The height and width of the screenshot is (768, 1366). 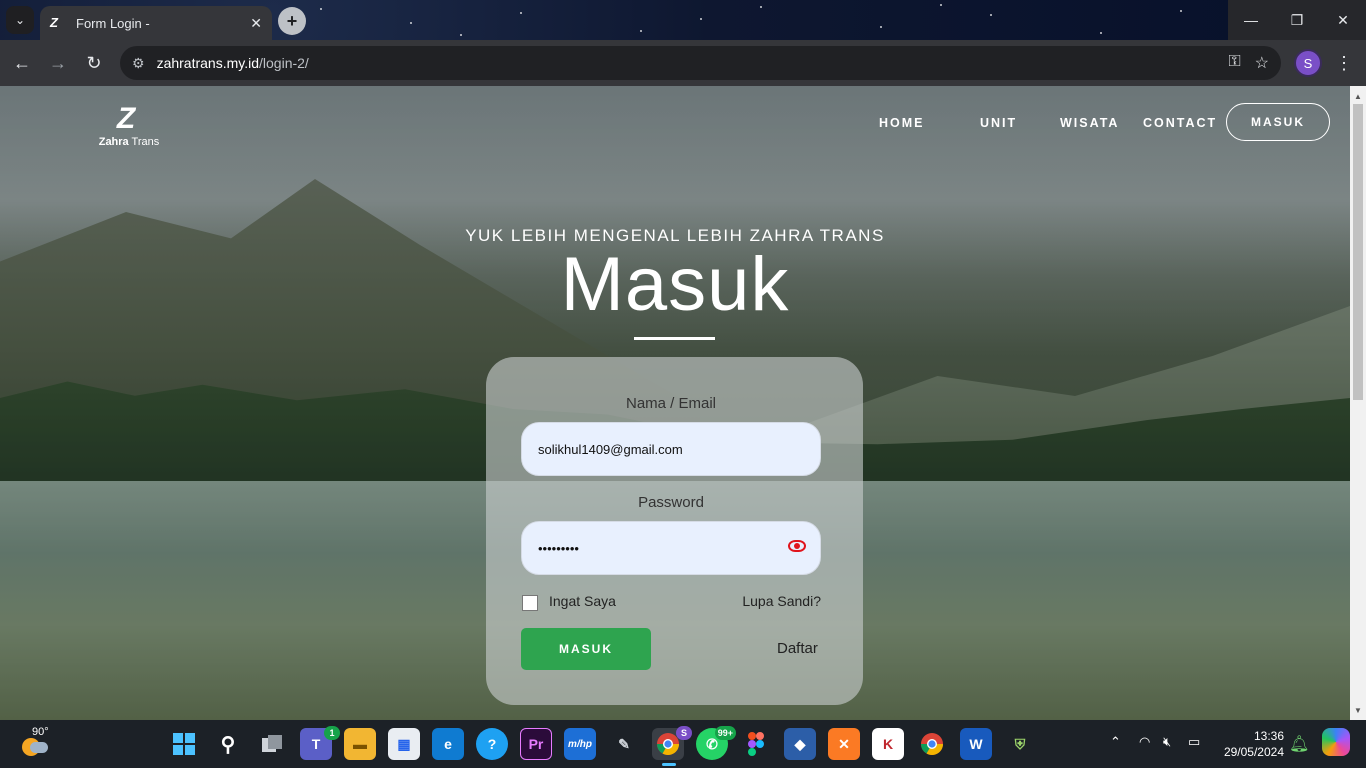 I want to click on browser-toolbar: ← → ↻ ⚙ zahratrans.my.id/login-2/ ⚿ ☆, so click(x=683, y=63).